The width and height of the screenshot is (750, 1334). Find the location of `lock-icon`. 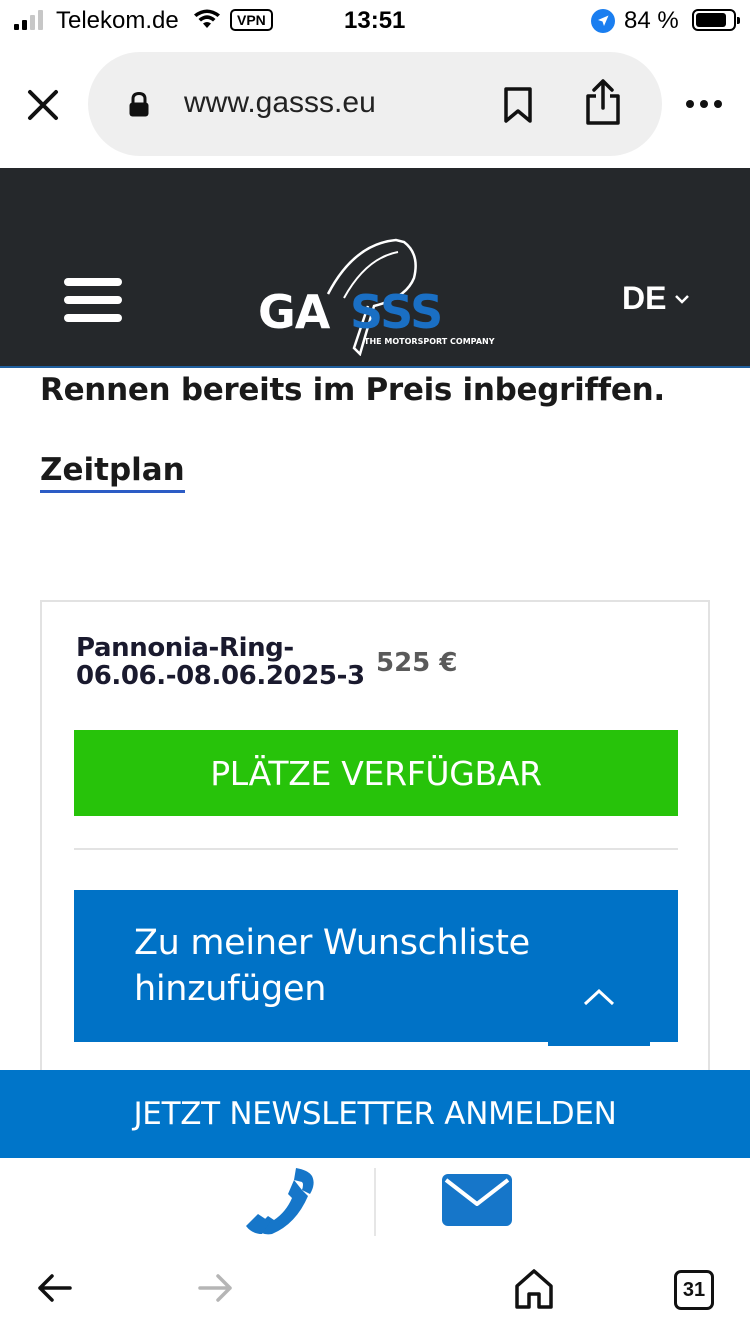

lock-icon is located at coordinates (139, 104).